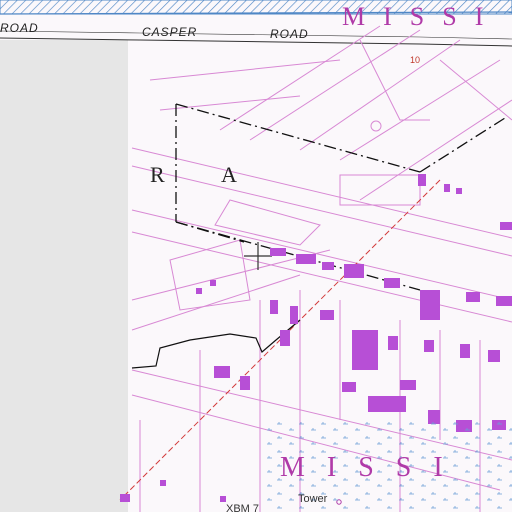 The height and width of the screenshot is (512, 512). What do you see at coordinates (415, 60) in the screenshot?
I see `contour-label: 10` at bounding box center [415, 60].